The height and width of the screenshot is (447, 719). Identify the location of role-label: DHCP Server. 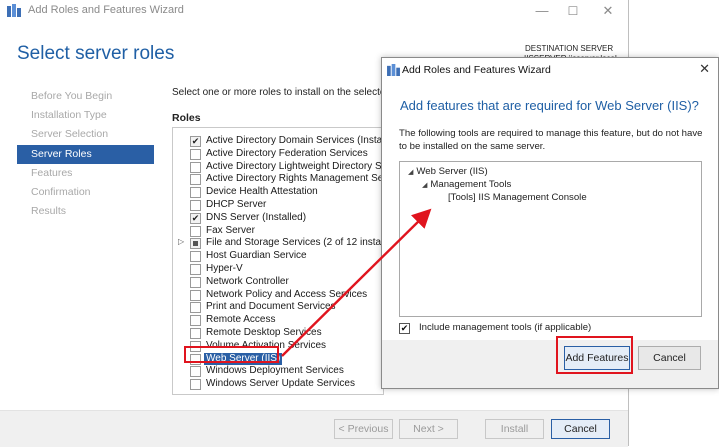
(236, 204).